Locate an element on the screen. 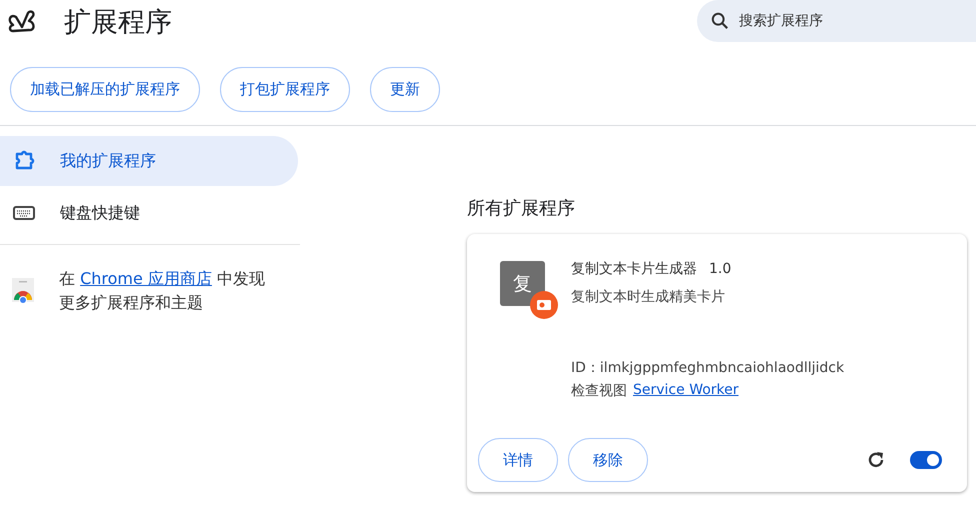  extension-description: 复制文本时生成精美卡片 is located at coordinates (648, 297).